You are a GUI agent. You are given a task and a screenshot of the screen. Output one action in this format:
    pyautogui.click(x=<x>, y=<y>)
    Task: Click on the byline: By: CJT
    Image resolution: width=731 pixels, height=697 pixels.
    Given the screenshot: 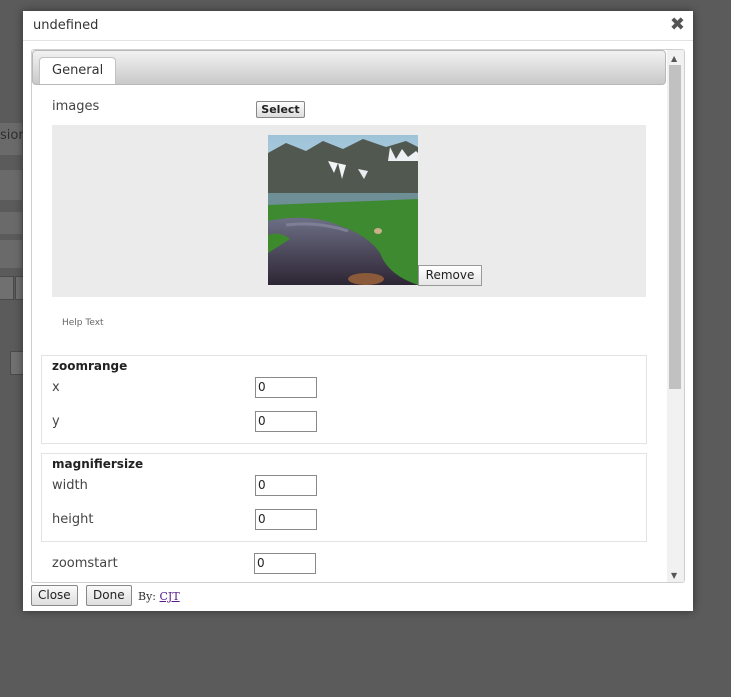 What is the action you would take?
    pyautogui.click(x=159, y=596)
    